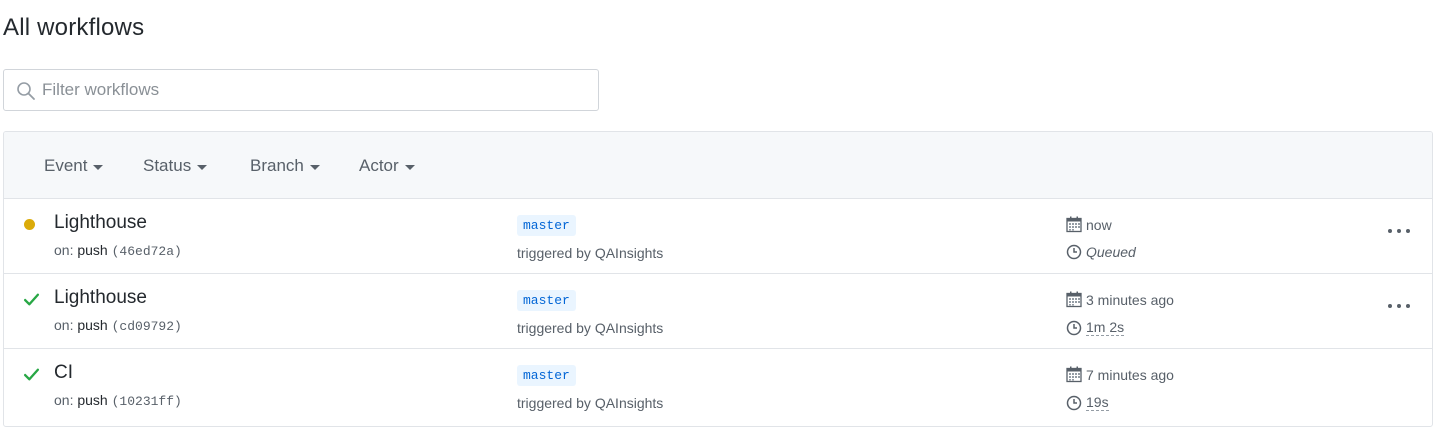 This screenshot has width=1441, height=434. What do you see at coordinates (1097, 402) in the screenshot?
I see `run-duration-text: 19s` at bounding box center [1097, 402].